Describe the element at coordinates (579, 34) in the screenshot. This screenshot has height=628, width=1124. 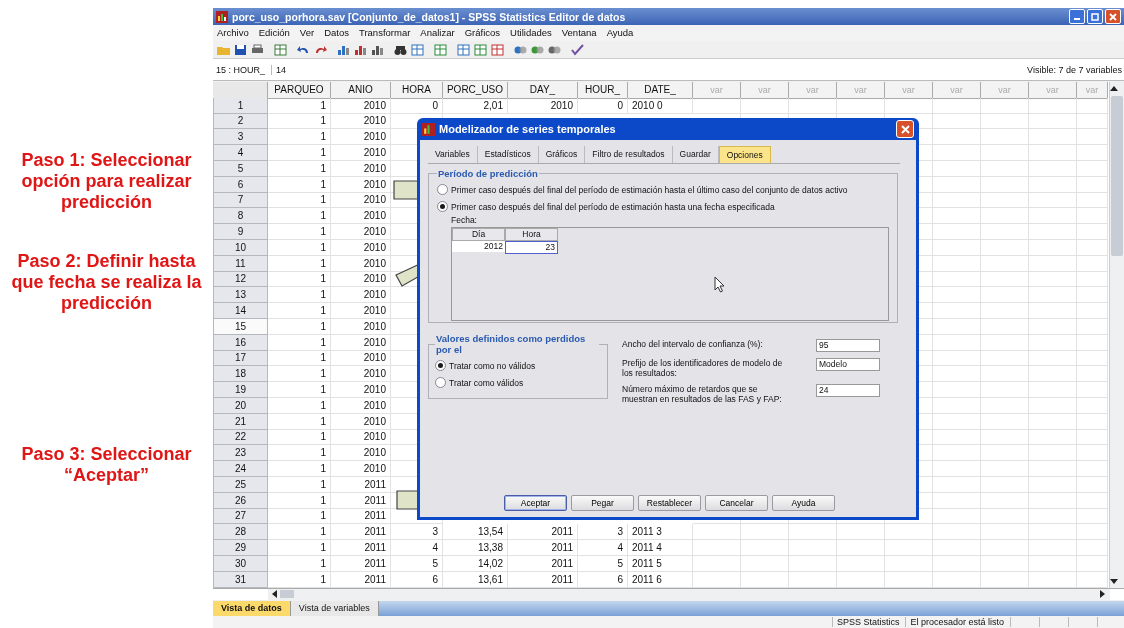
I see `menu-item: Ventana` at that location.